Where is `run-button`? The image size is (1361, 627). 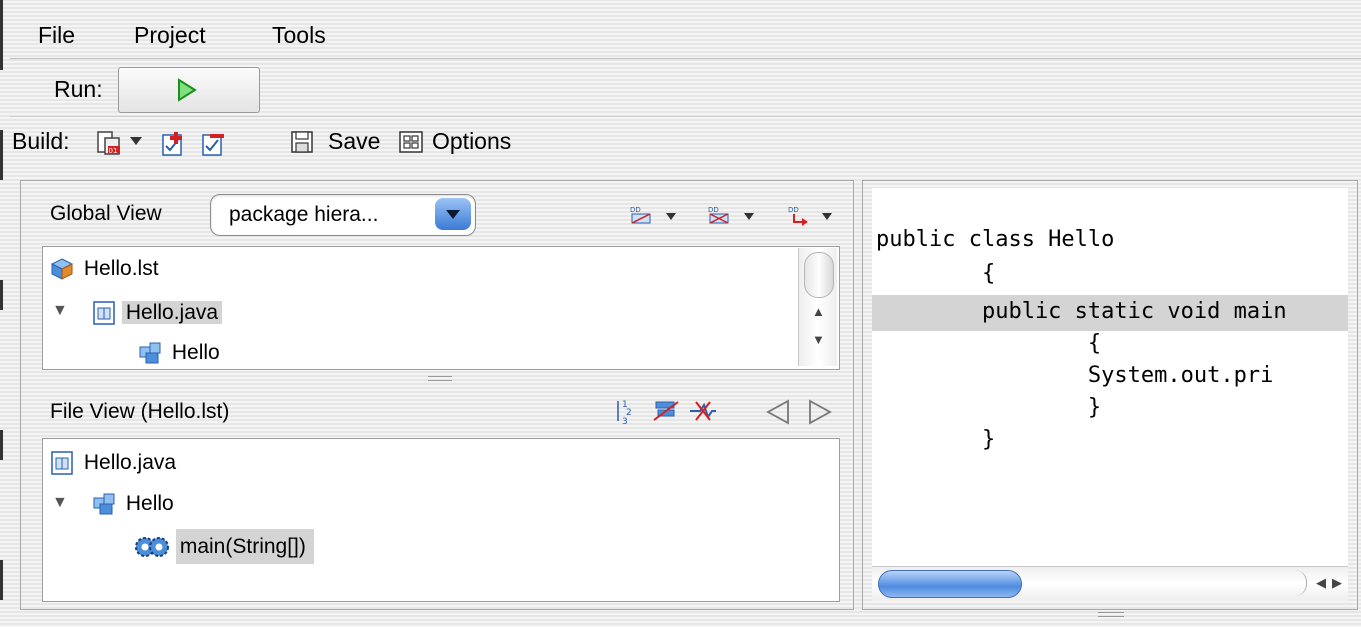
run-button is located at coordinates (189, 90).